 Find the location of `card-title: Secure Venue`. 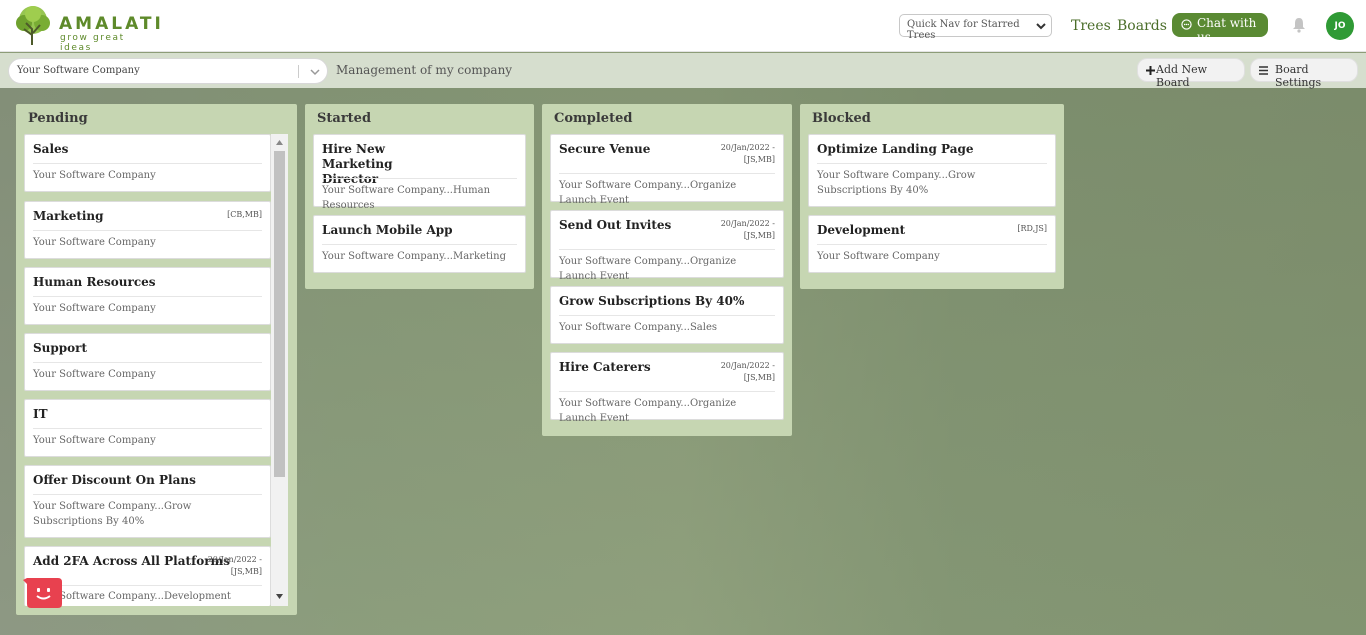

card-title: Secure Venue is located at coordinates (605, 149).